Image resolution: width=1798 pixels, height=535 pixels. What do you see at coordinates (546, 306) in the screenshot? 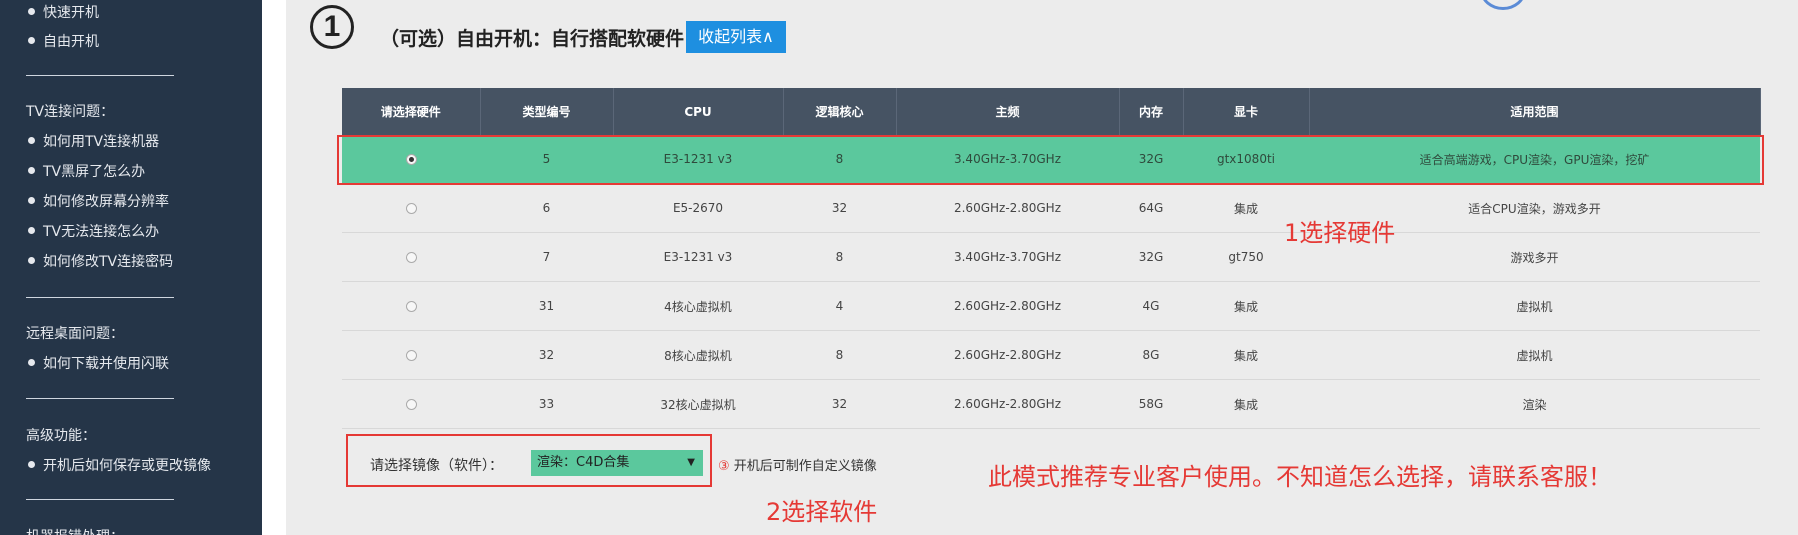
I see `table-cell: 31` at bounding box center [546, 306].